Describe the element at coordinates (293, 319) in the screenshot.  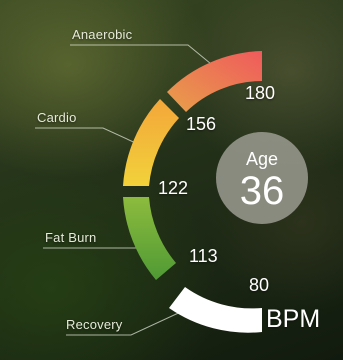
I see `bpm-unit-label: BPM` at that location.